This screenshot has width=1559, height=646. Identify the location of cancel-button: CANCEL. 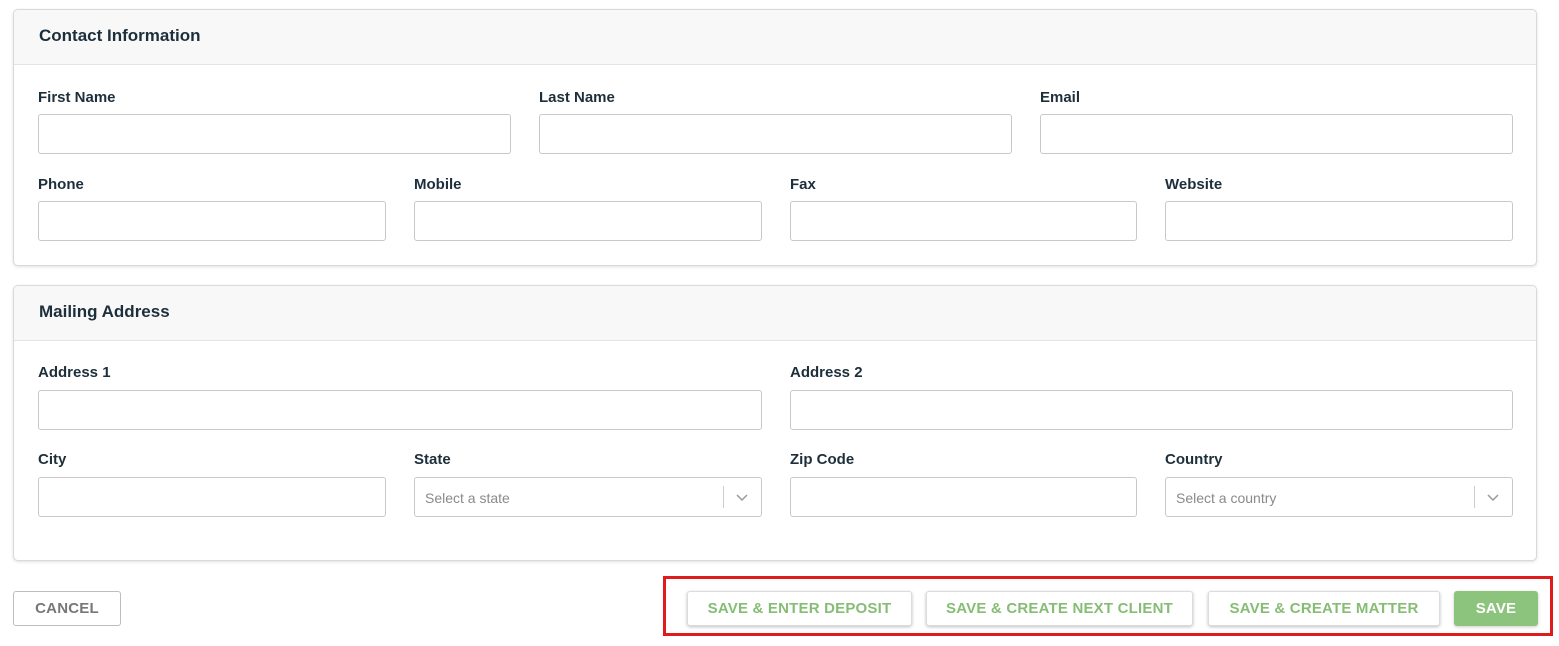
(67, 608).